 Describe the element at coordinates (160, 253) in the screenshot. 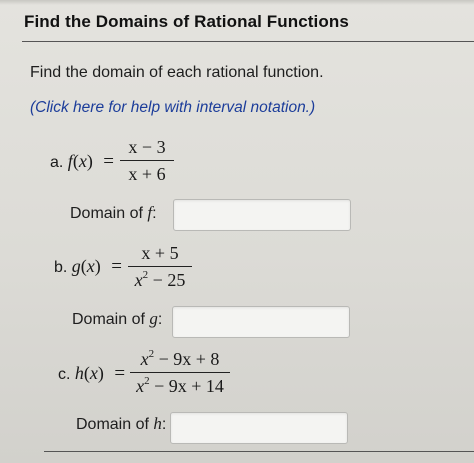

I see `problem-b-numerator: x + 5` at that location.